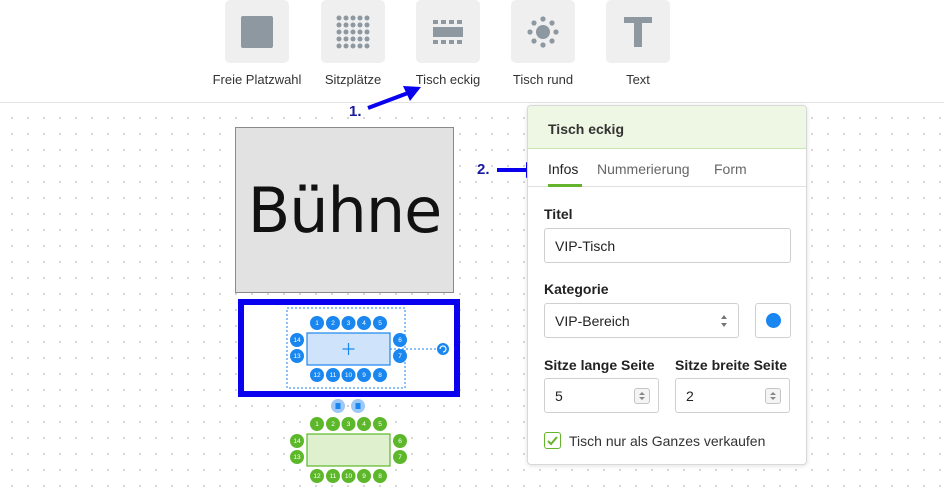  What do you see at coordinates (576, 289) in the screenshot?
I see `category-label: Kategorie` at bounding box center [576, 289].